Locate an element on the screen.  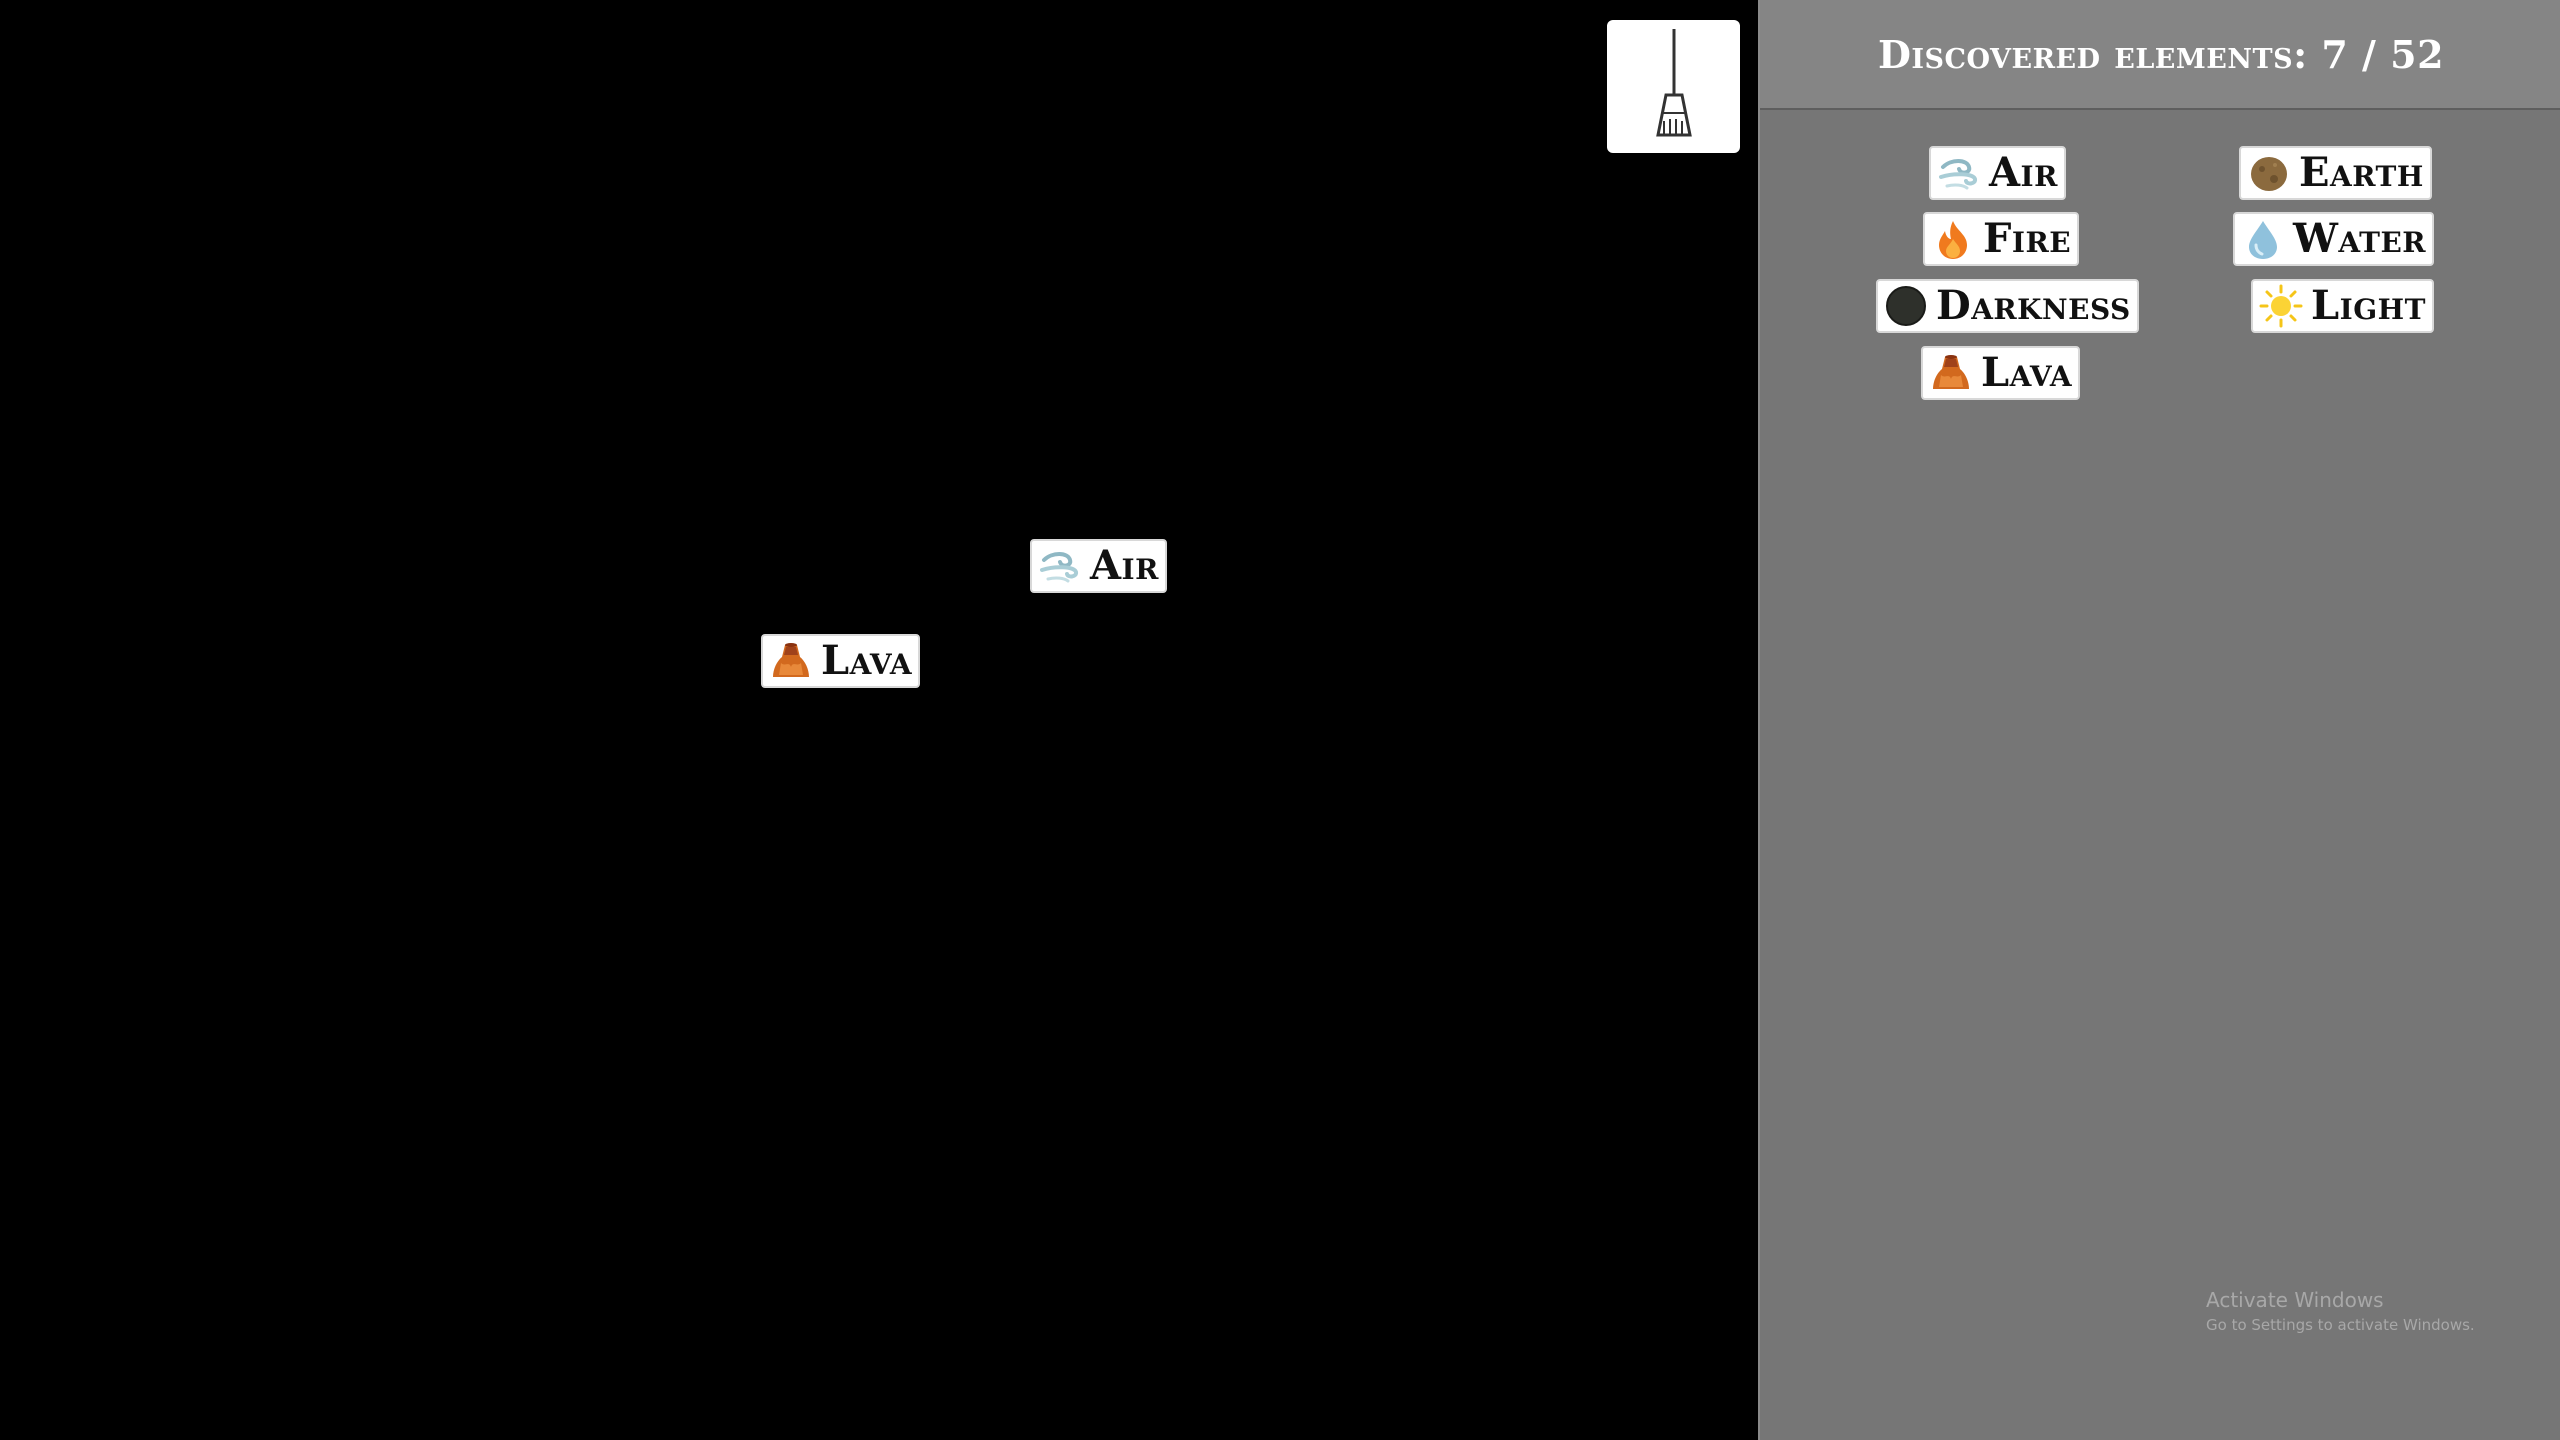
earth-icon is located at coordinates (2269, 173).